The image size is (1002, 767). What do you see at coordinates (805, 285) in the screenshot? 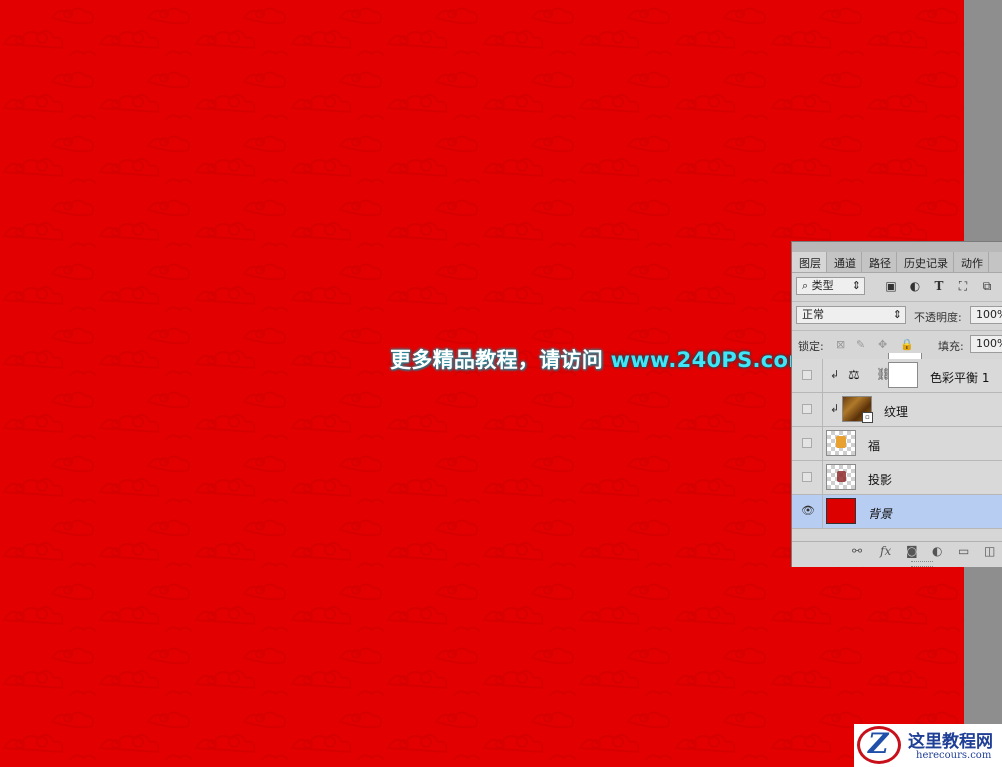
I see `search-icon: ⌕` at bounding box center [805, 285].